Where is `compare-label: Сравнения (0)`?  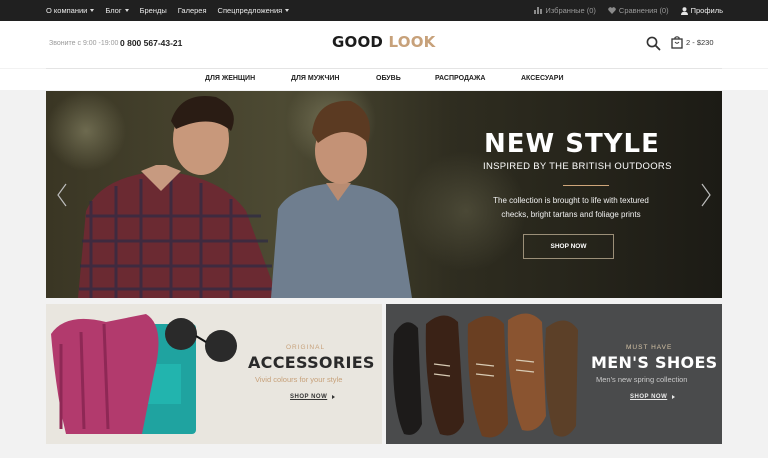 compare-label: Сравнения (0) is located at coordinates (643, 10).